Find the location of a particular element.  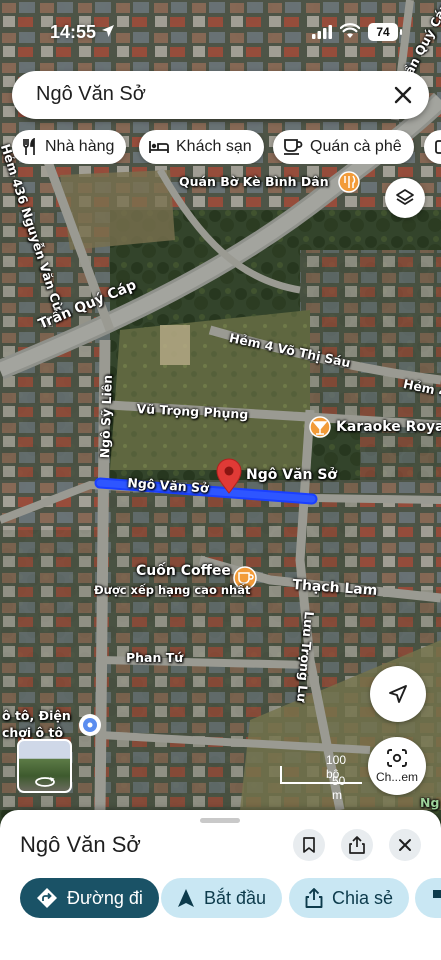

bookmark-icon is located at coordinates (309, 845).